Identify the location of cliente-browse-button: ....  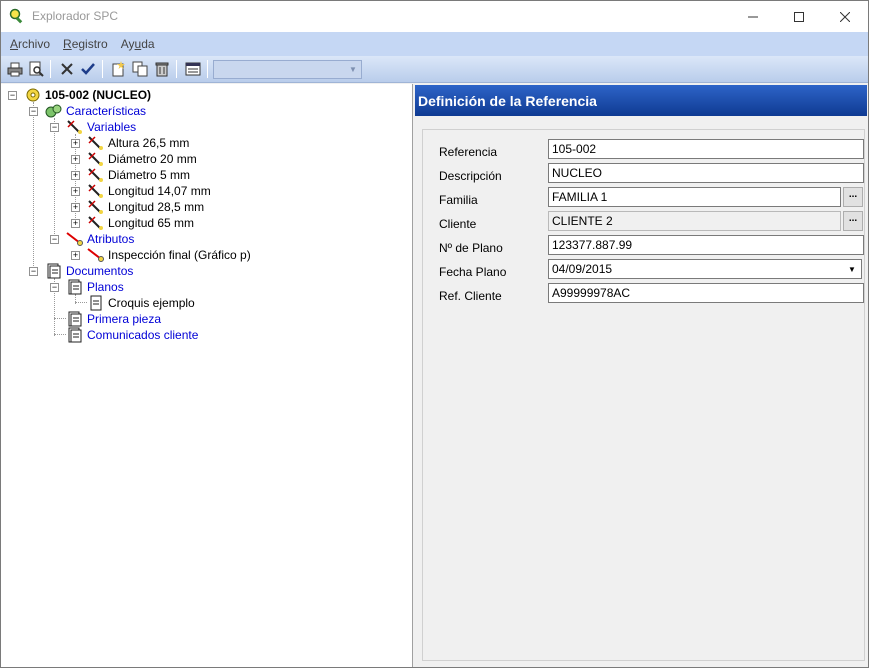
(853, 221).